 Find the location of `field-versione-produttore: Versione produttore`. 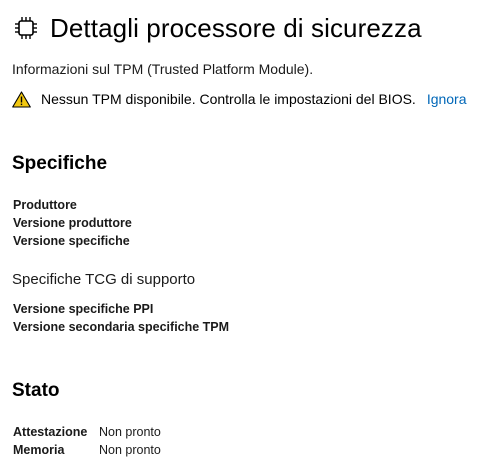

field-versione-produttore: Versione produttore is located at coordinates (72, 223).